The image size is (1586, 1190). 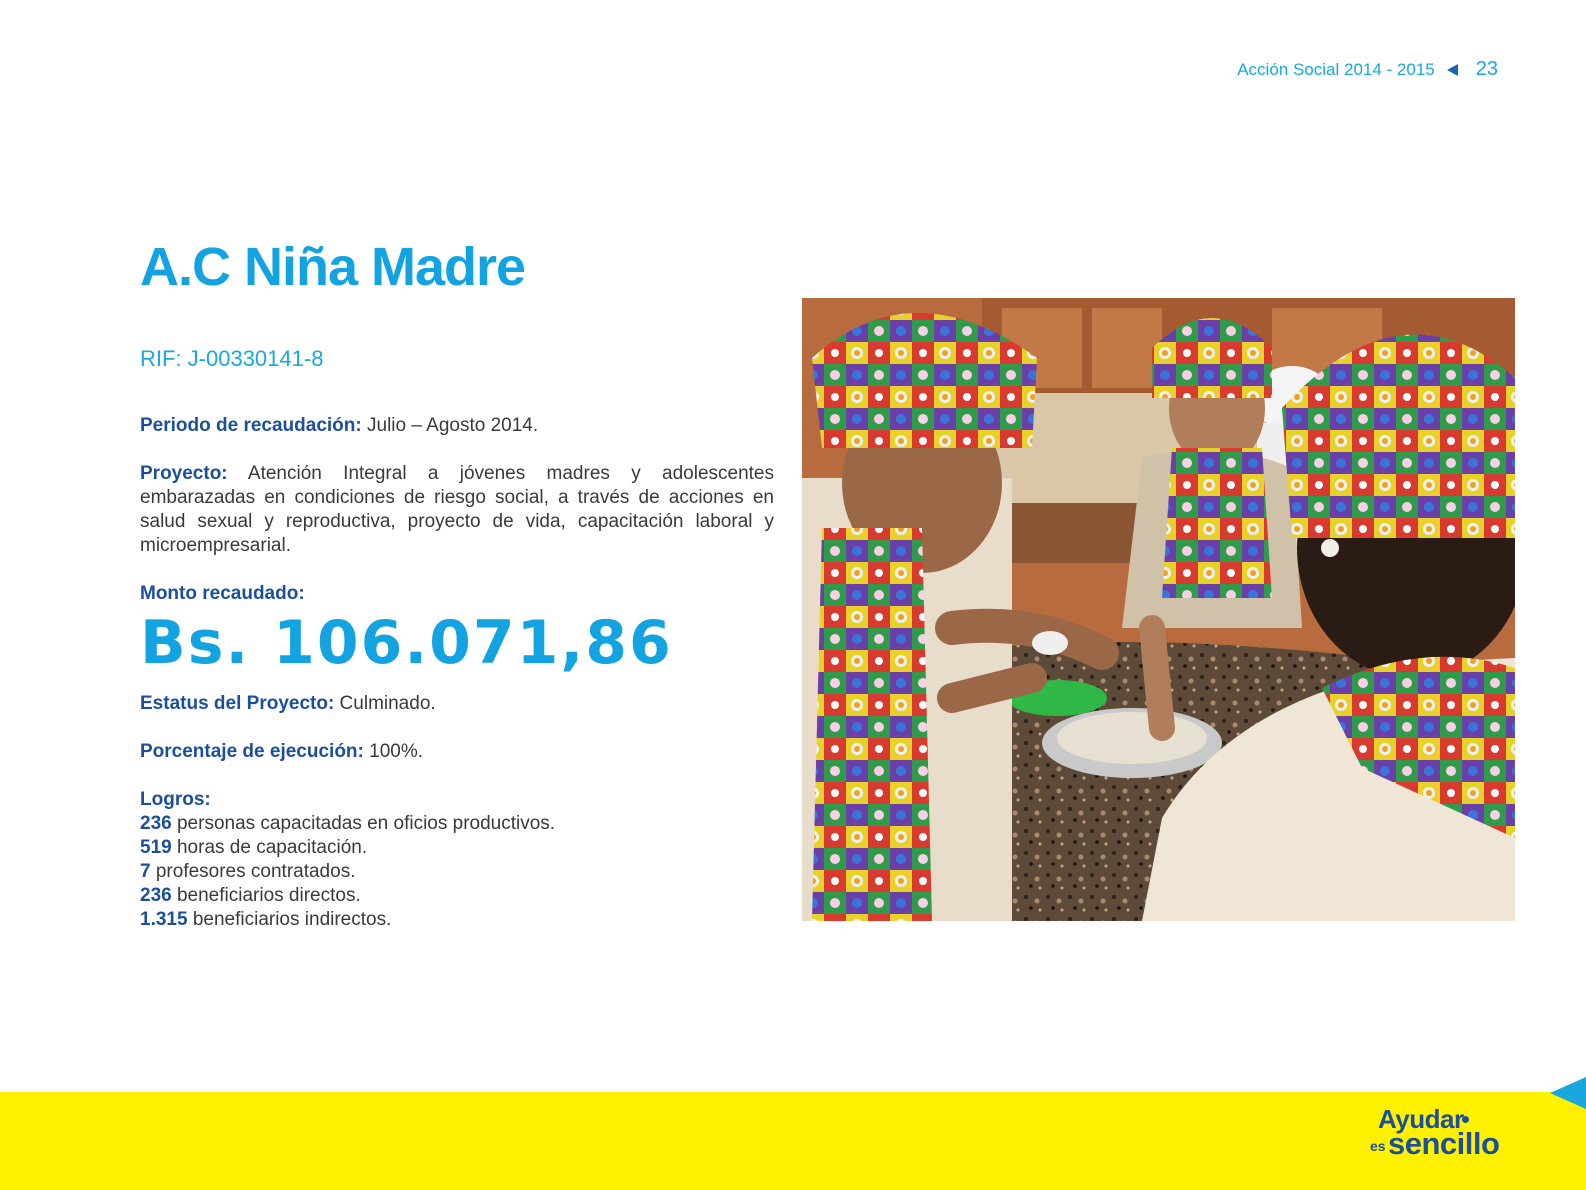 I want to click on proyecto-label: Proyecto:, so click(x=184, y=473).